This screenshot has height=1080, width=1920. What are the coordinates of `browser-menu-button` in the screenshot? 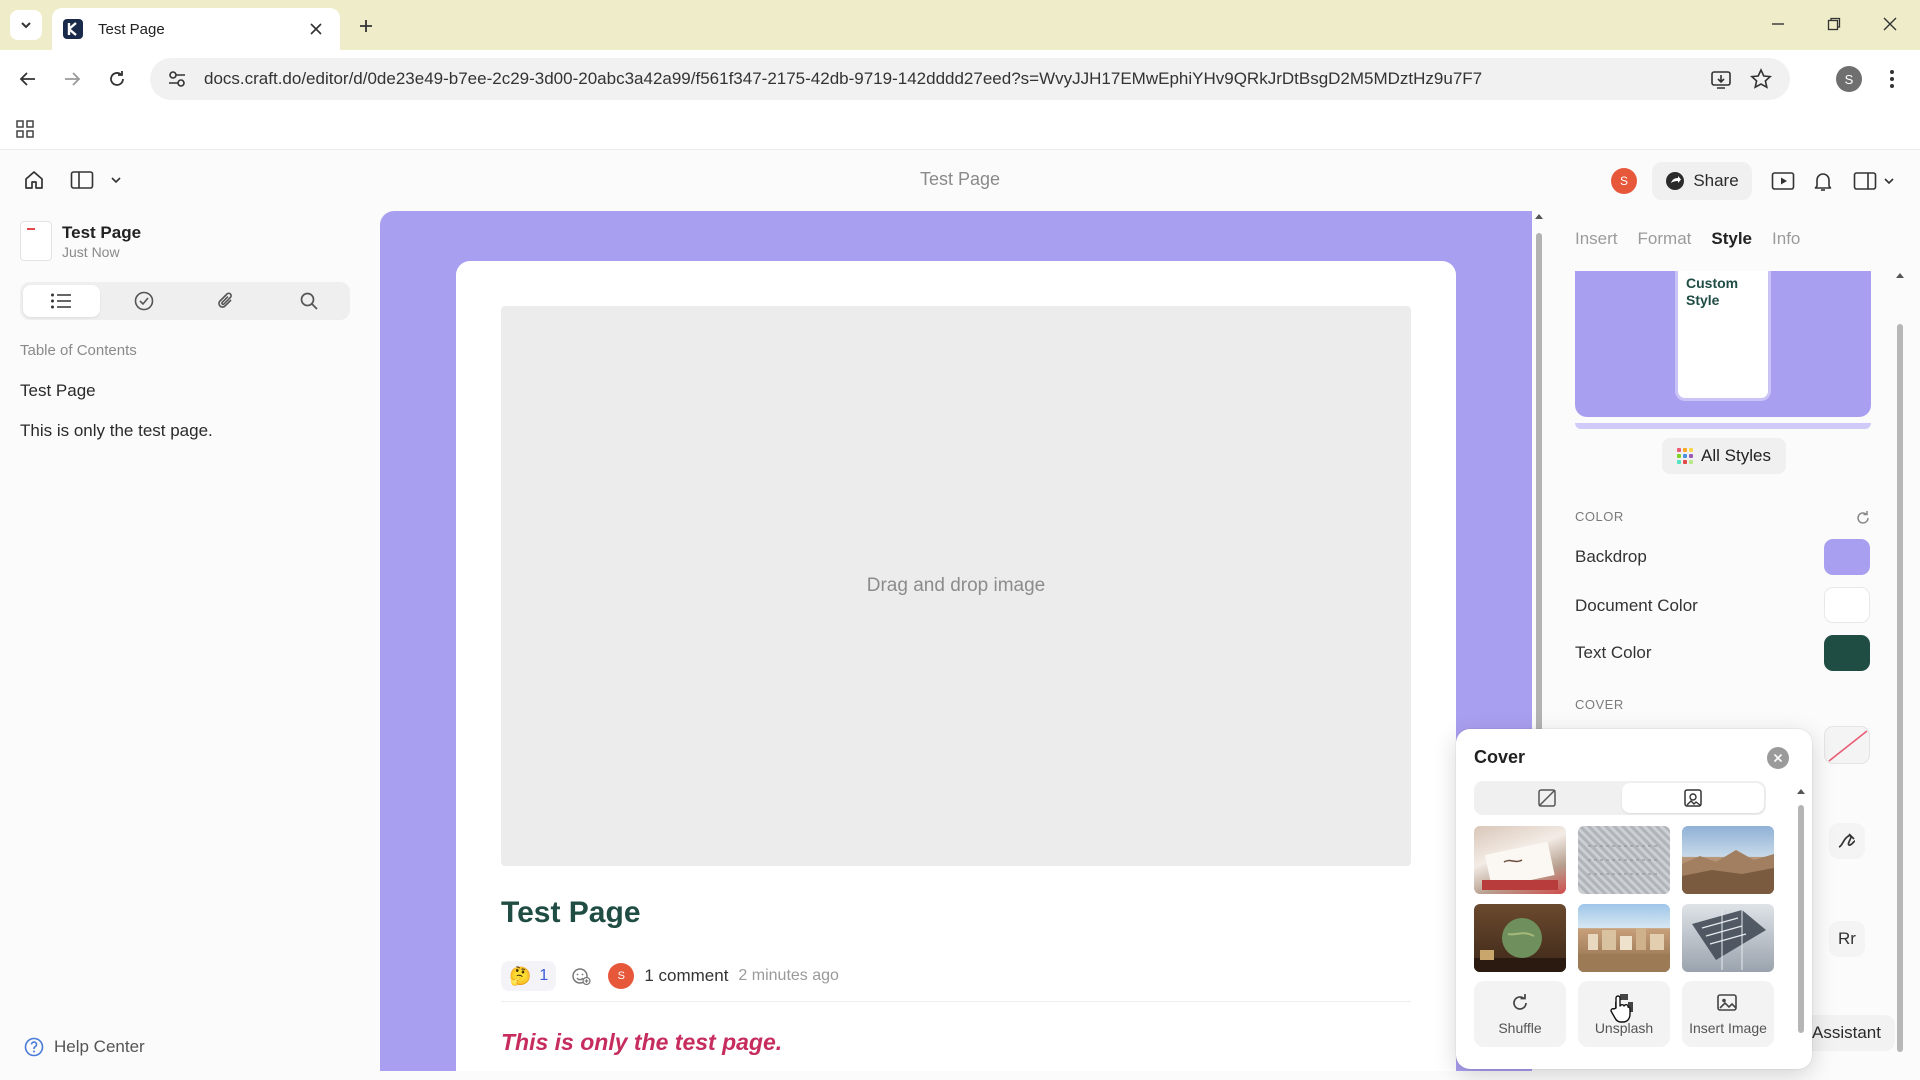 It's located at (1892, 79).